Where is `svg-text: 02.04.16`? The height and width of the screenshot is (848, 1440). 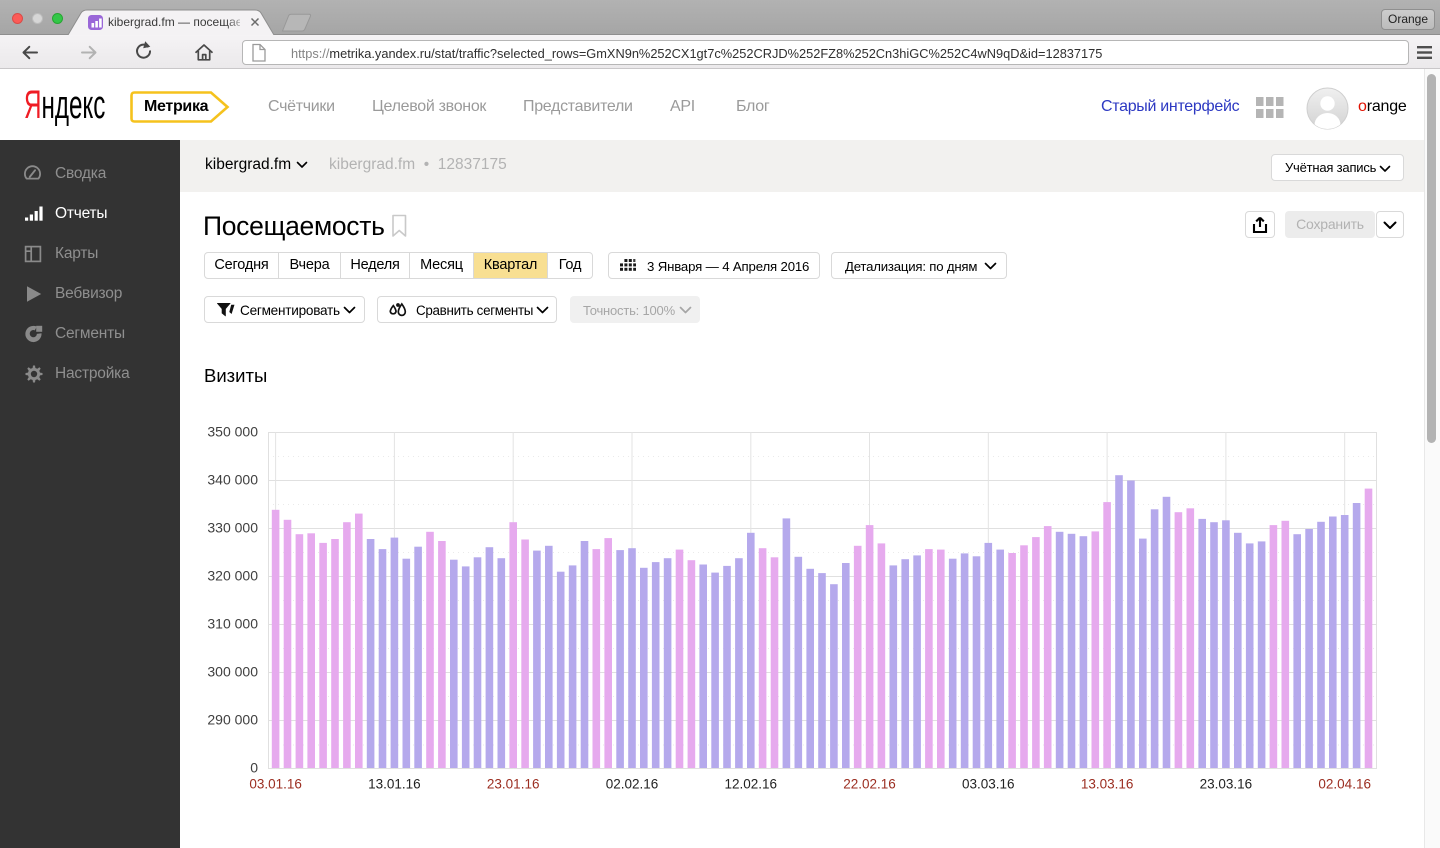
svg-text: 02.04.16 is located at coordinates (1344, 784).